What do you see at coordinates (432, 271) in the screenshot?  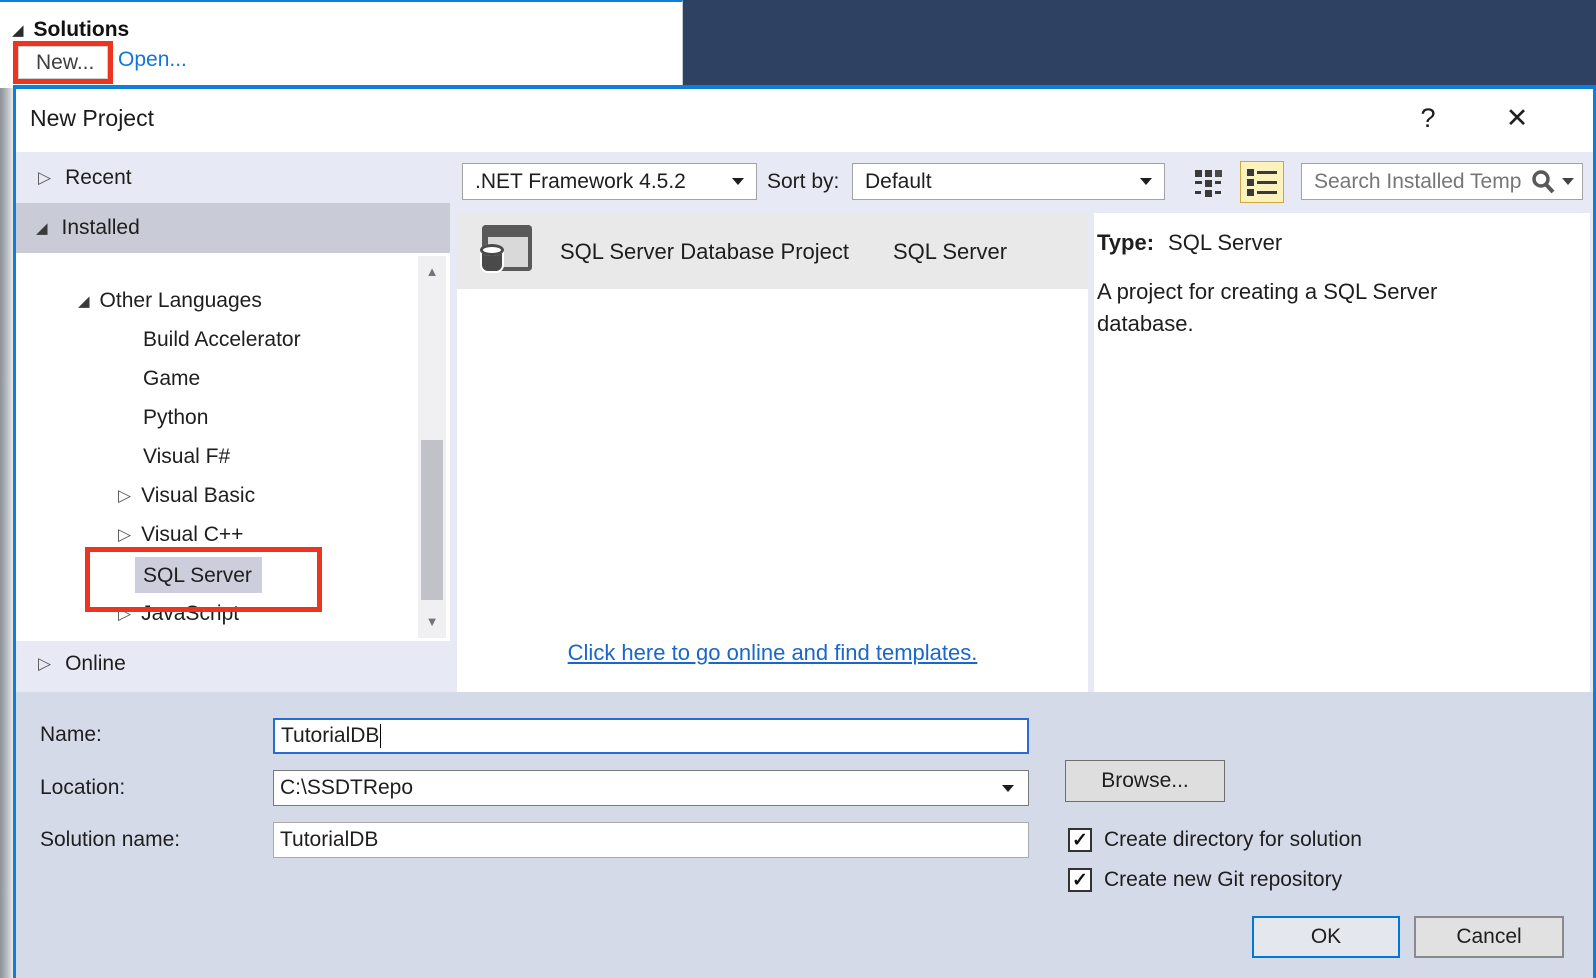 I see `scroll-up-icon: ▲` at bounding box center [432, 271].